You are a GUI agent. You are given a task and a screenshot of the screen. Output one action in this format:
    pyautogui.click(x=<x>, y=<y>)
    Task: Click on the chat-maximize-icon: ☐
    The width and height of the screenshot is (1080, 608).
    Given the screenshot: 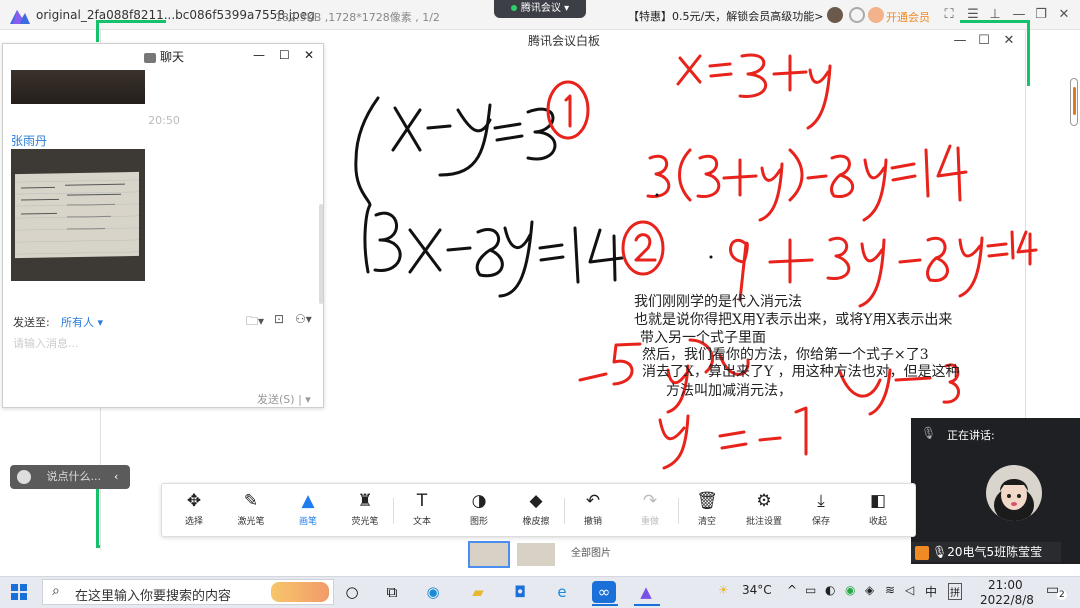 What is the action you would take?
    pyautogui.click(x=284, y=55)
    